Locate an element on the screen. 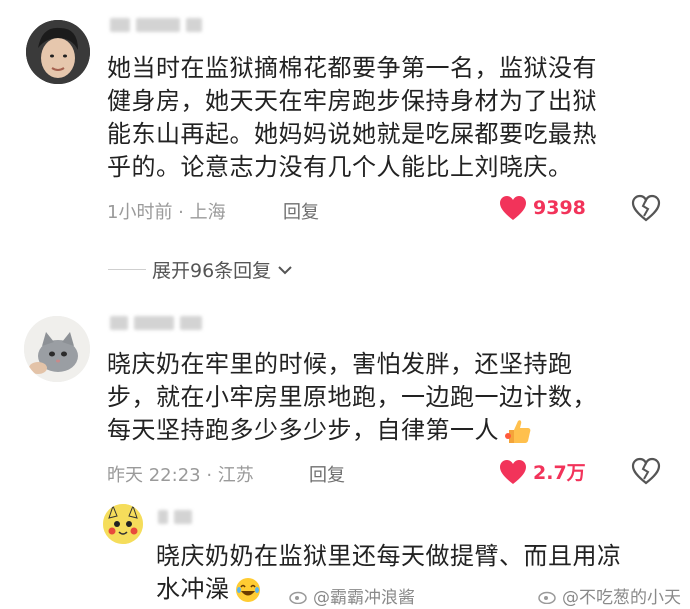 The width and height of the screenshot is (690, 609). pikachu-avatar-icon is located at coordinates (123, 524).